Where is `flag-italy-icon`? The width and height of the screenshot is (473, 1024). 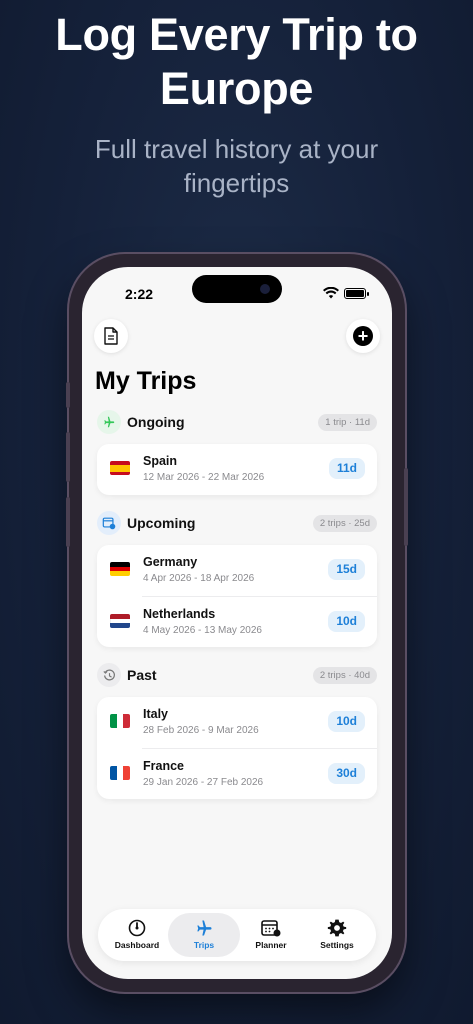
flag-italy-icon is located at coordinates (120, 721).